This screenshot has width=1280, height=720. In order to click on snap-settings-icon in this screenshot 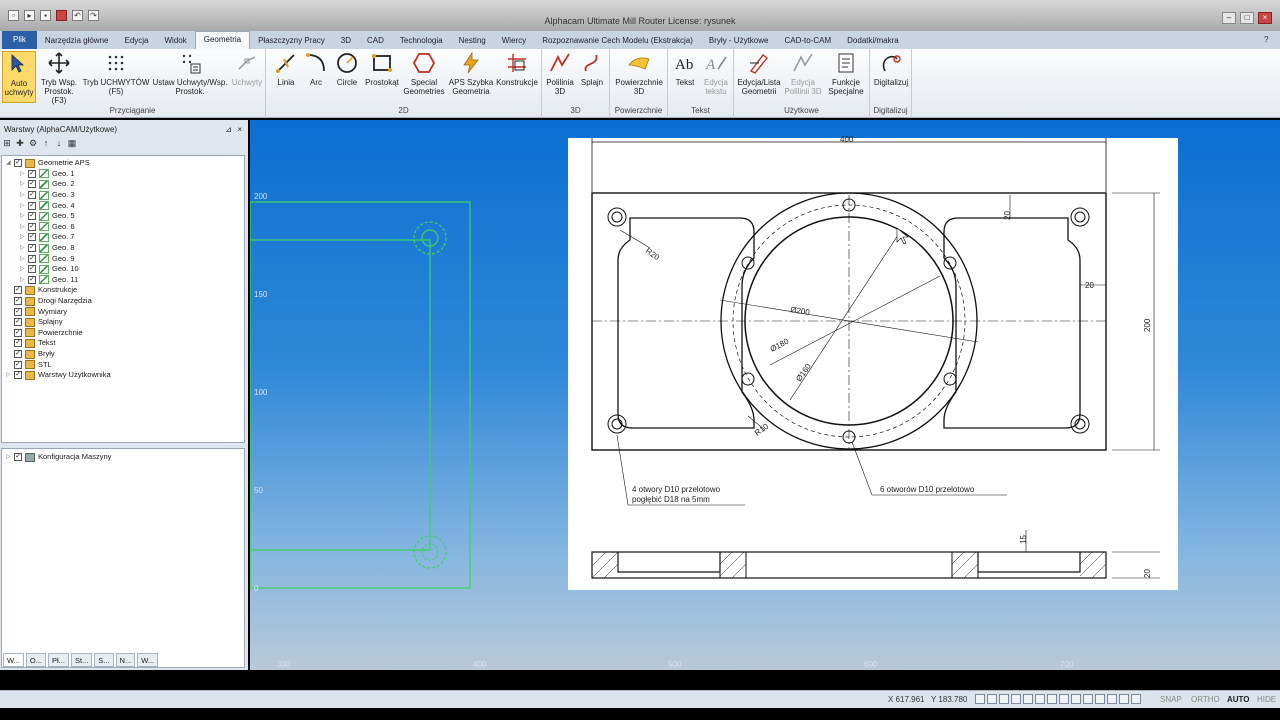, I will do `click(1136, 699)`.